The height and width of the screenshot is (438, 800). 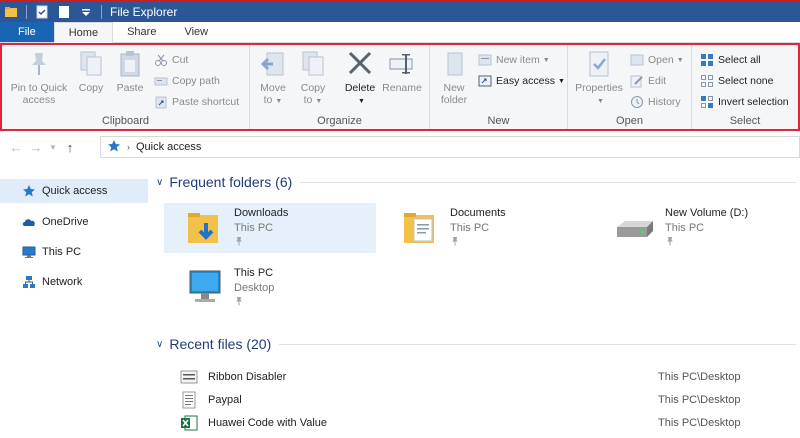 What do you see at coordinates (420, 228) in the screenshot?
I see `documents-folder-icon` at bounding box center [420, 228].